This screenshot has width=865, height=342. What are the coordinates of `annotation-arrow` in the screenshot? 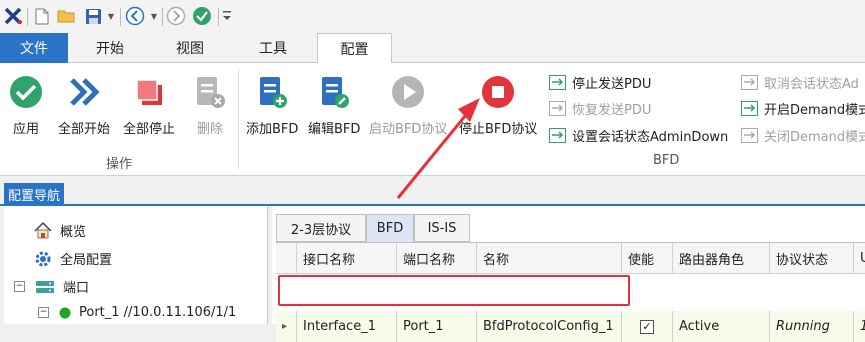 It's located at (438, 148).